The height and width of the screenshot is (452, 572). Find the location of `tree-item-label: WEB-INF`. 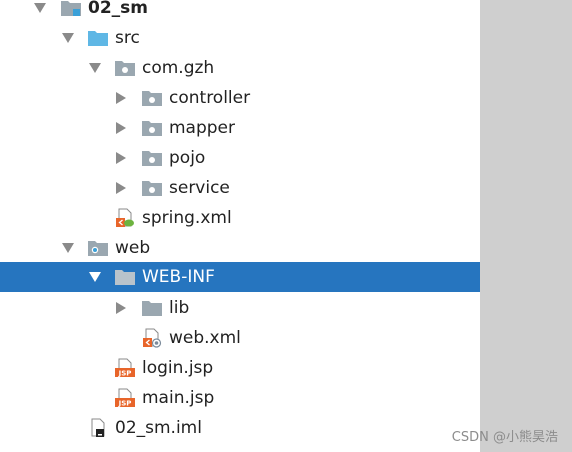

tree-item-label: WEB-INF is located at coordinates (178, 277).